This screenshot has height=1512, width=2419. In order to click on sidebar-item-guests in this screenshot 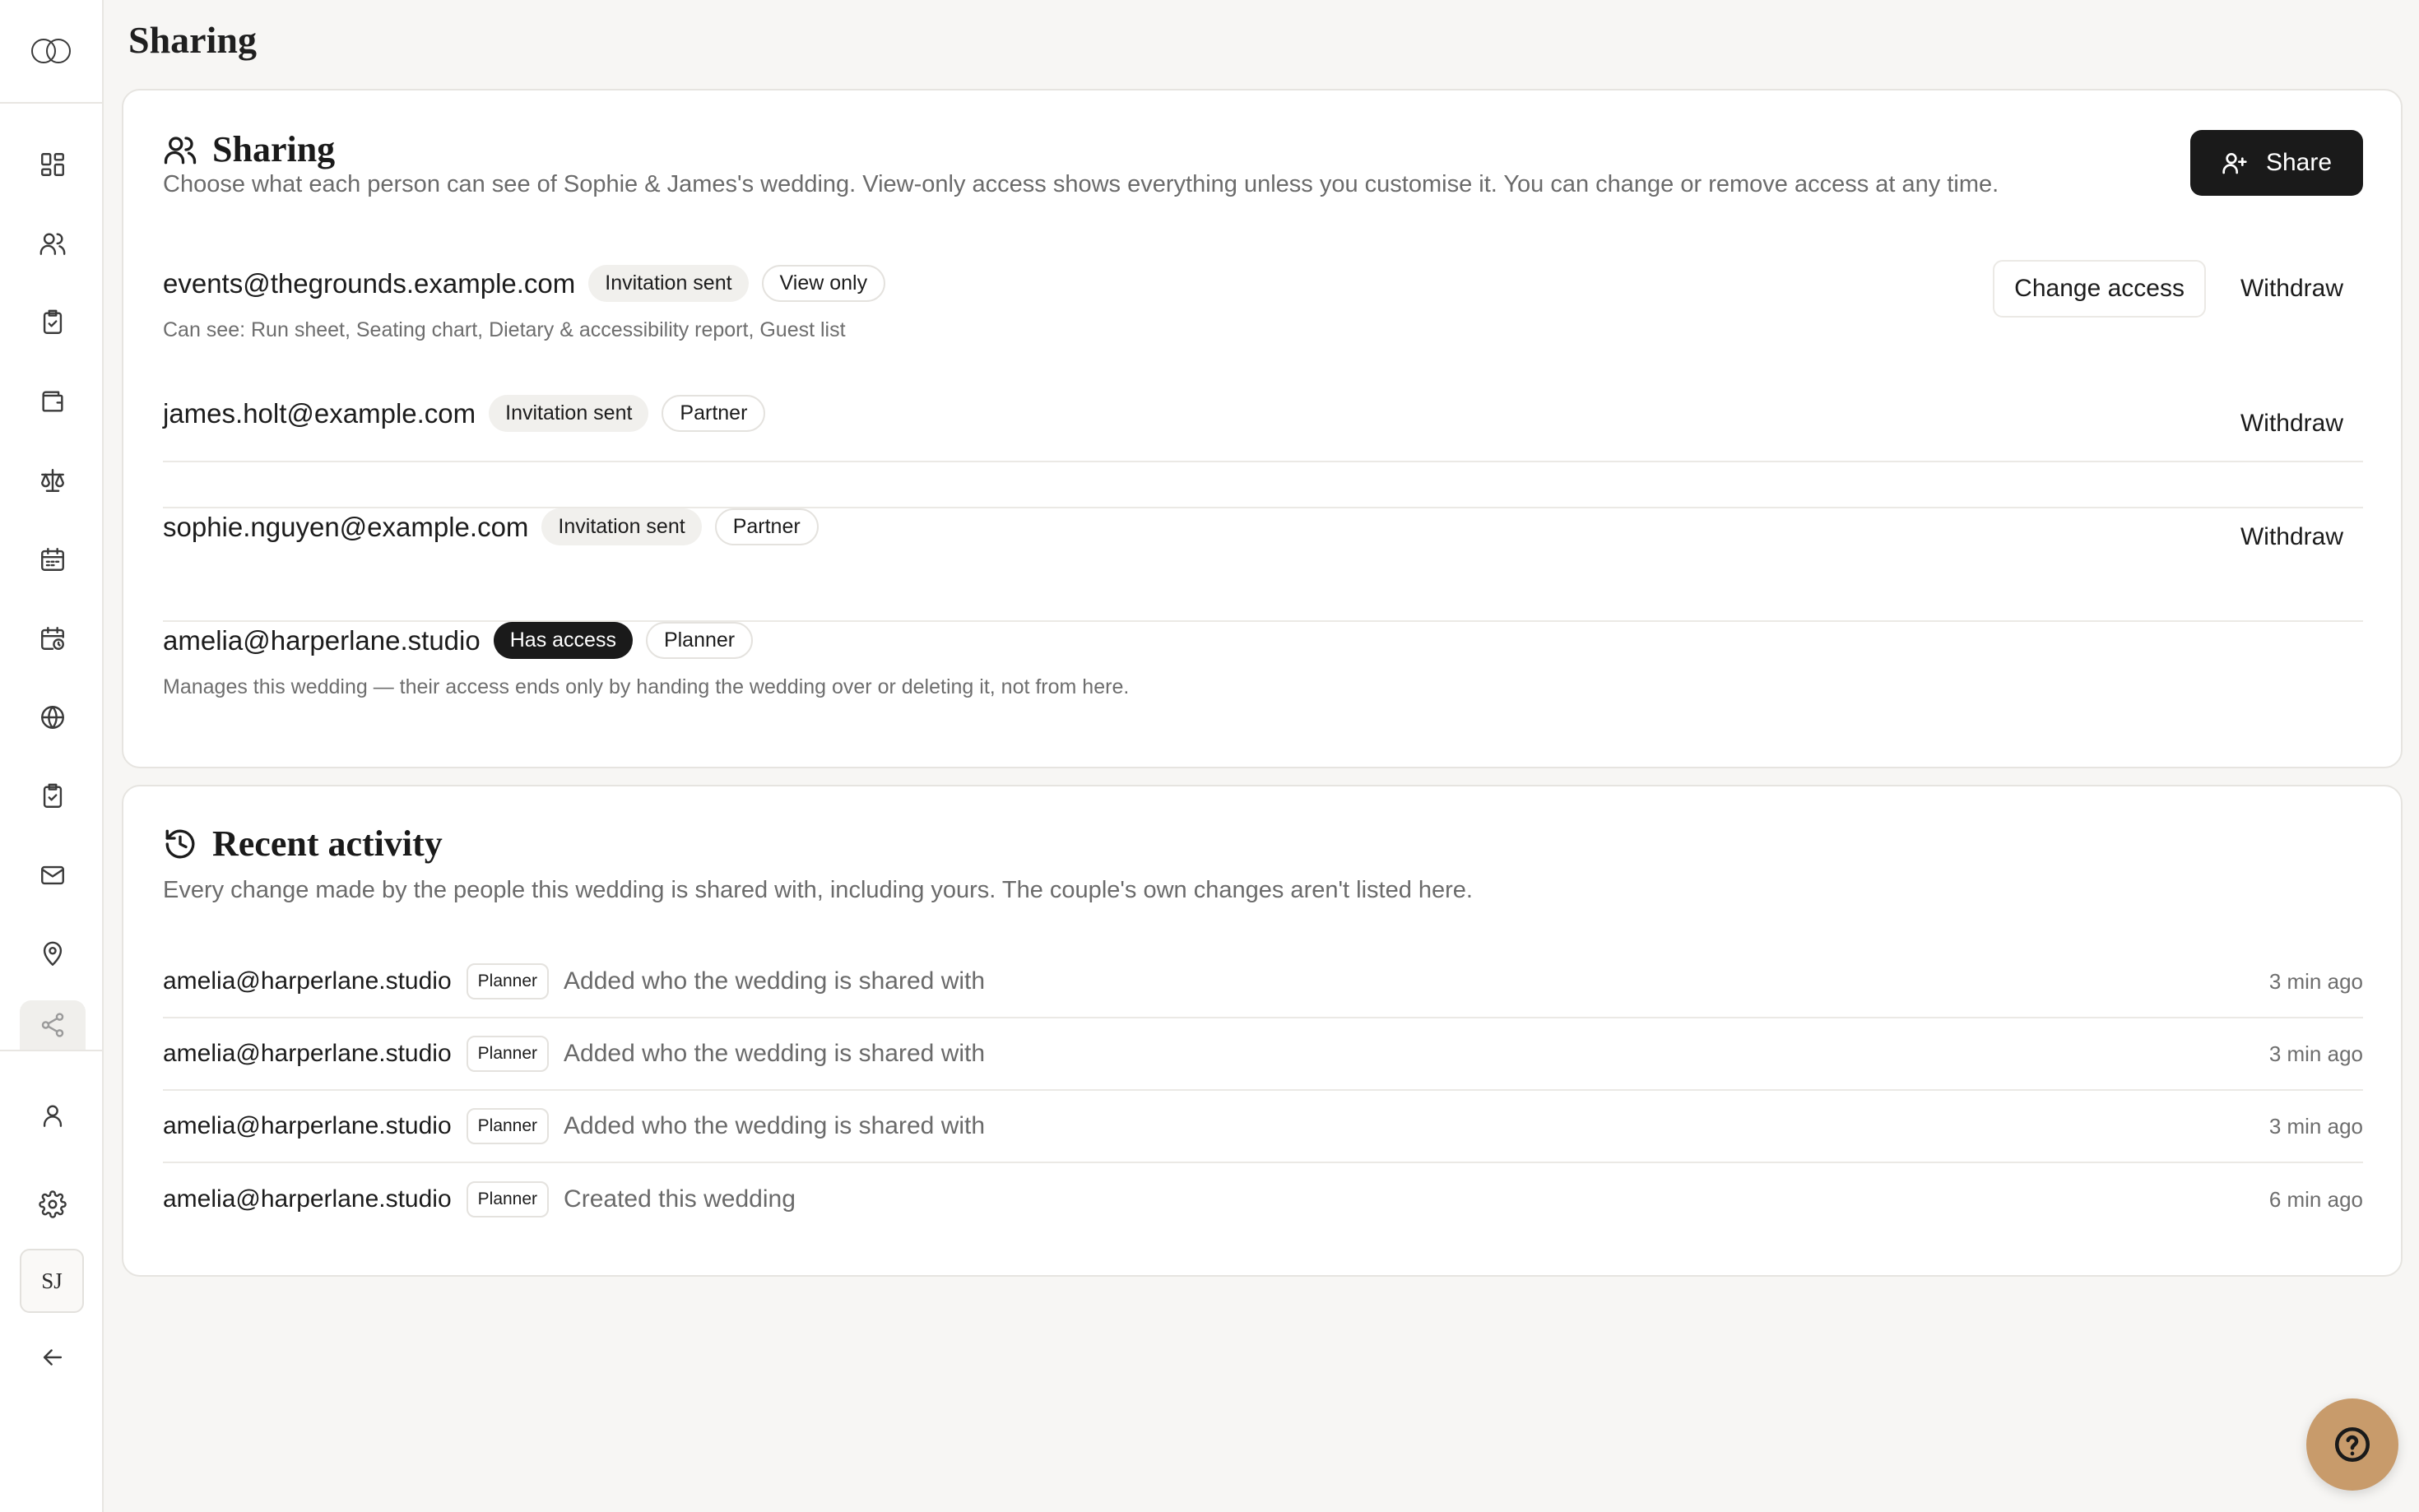, I will do `click(53, 243)`.